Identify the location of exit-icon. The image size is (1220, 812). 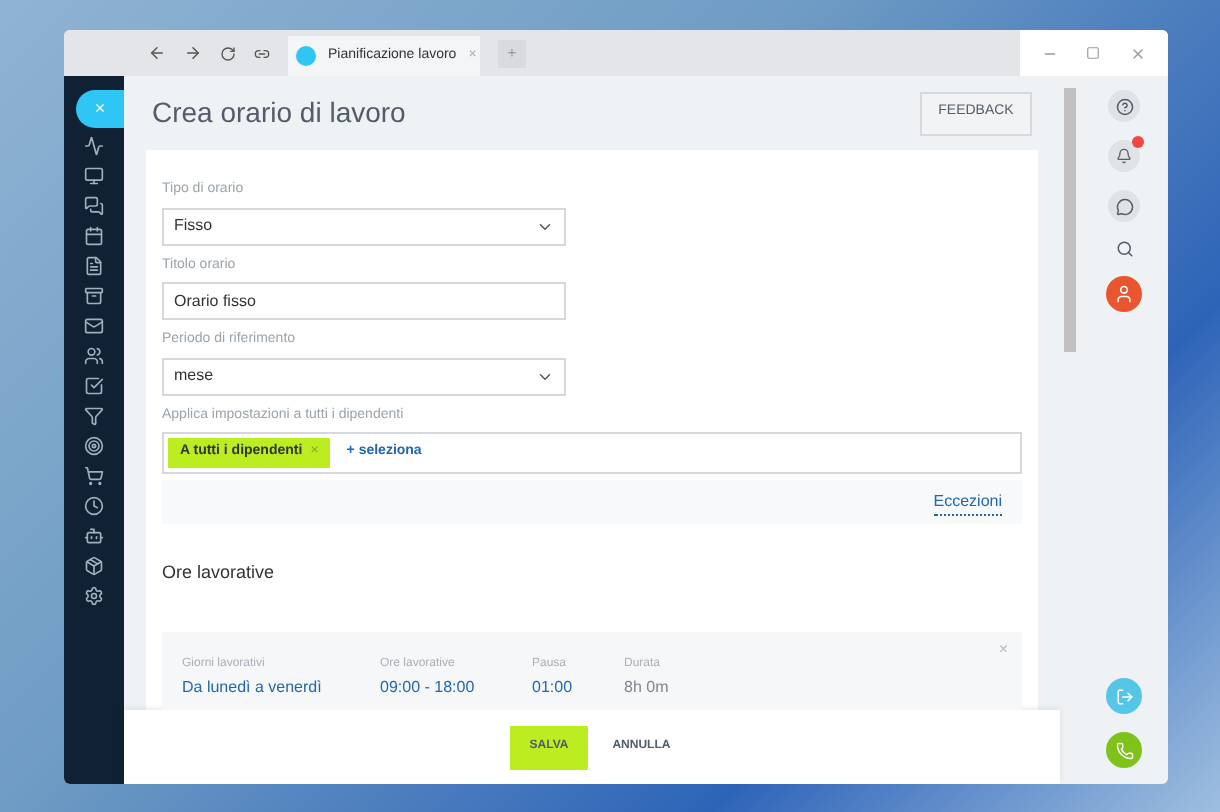
(1124, 696).